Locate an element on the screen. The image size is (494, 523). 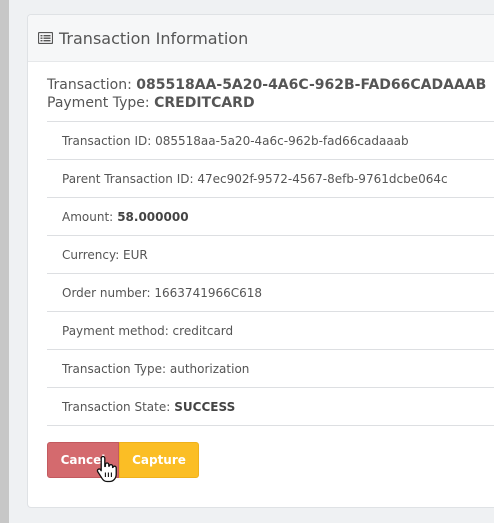
transaction-label: Transaction: is located at coordinates (89, 85).